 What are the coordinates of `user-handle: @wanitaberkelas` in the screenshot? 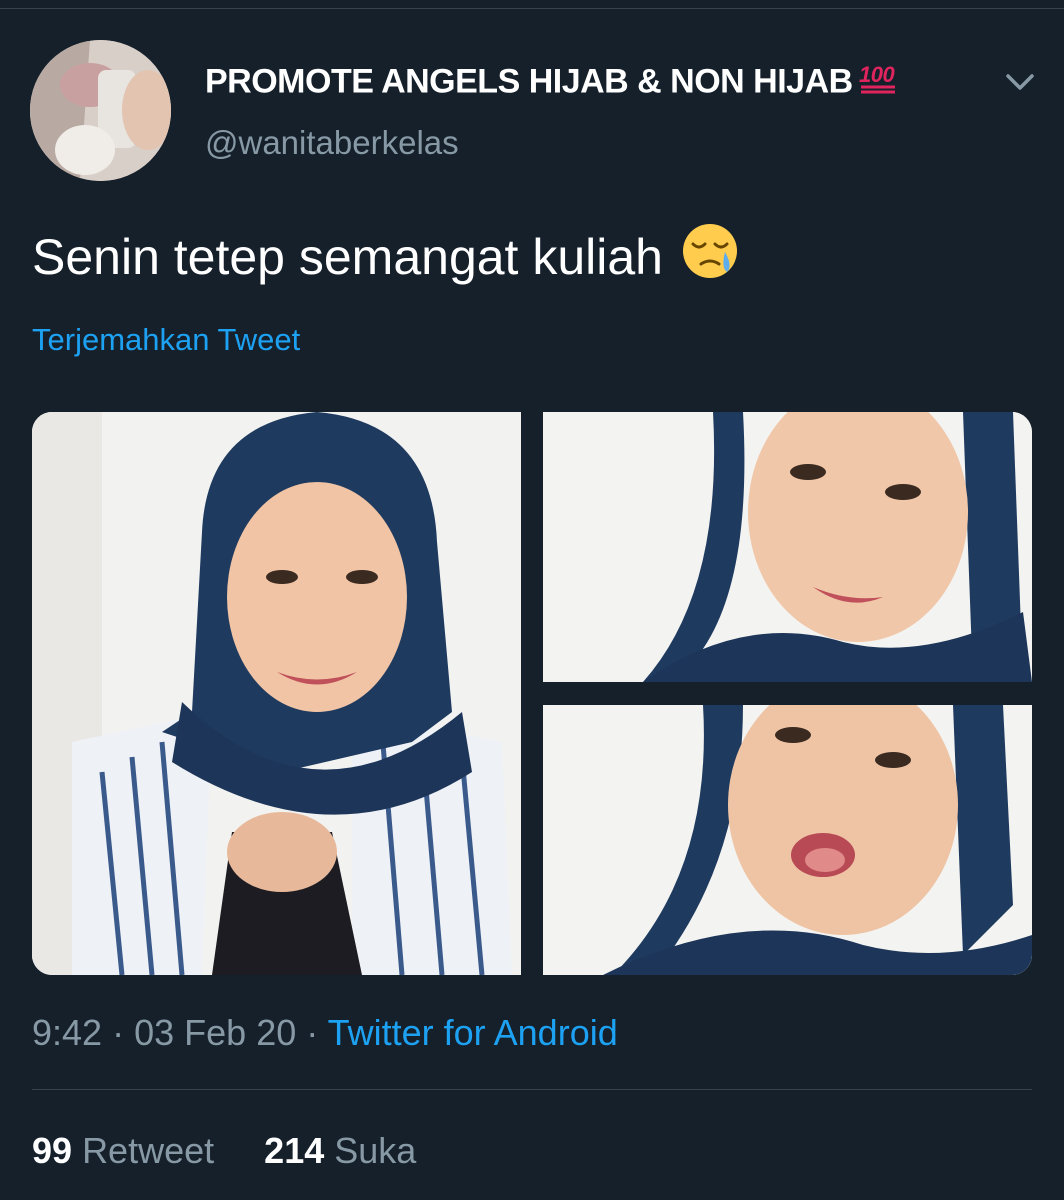 It's located at (332, 143).